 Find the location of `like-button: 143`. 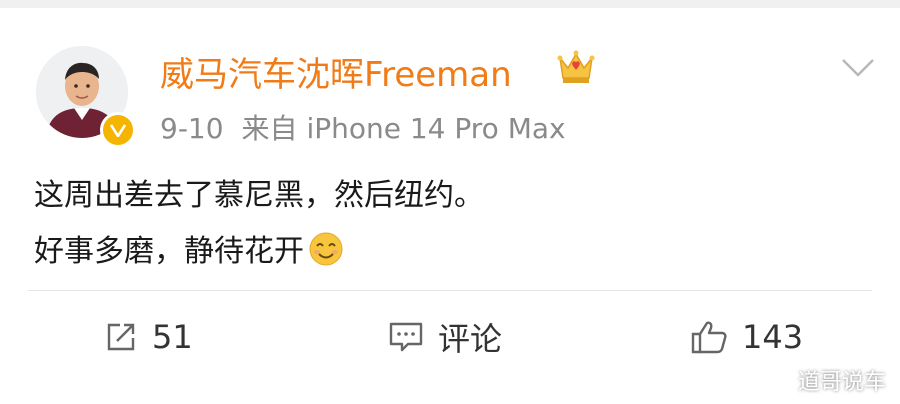

like-button: 143 is located at coordinates (746, 337).